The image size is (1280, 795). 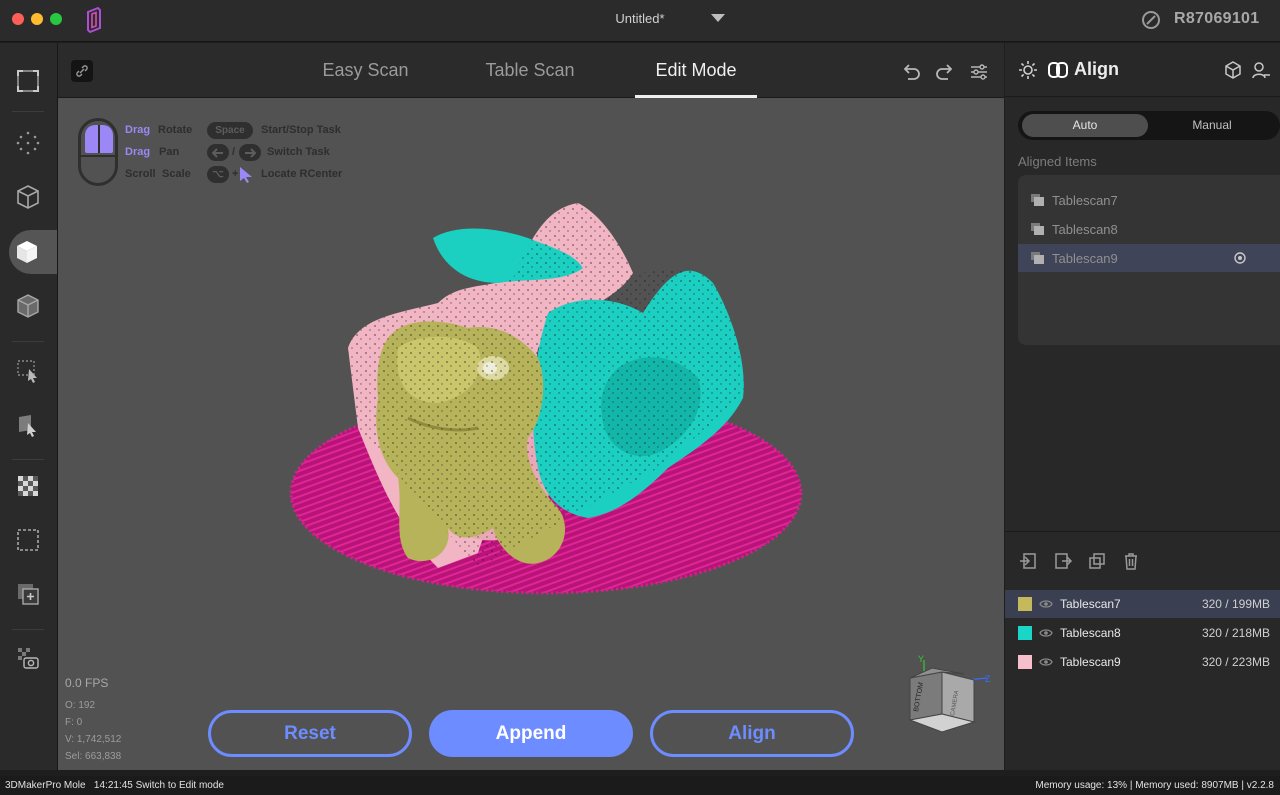 What do you see at coordinates (1235, 633) in the screenshot?
I see `scan-size: 320 / 218MB` at bounding box center [1235, 633].